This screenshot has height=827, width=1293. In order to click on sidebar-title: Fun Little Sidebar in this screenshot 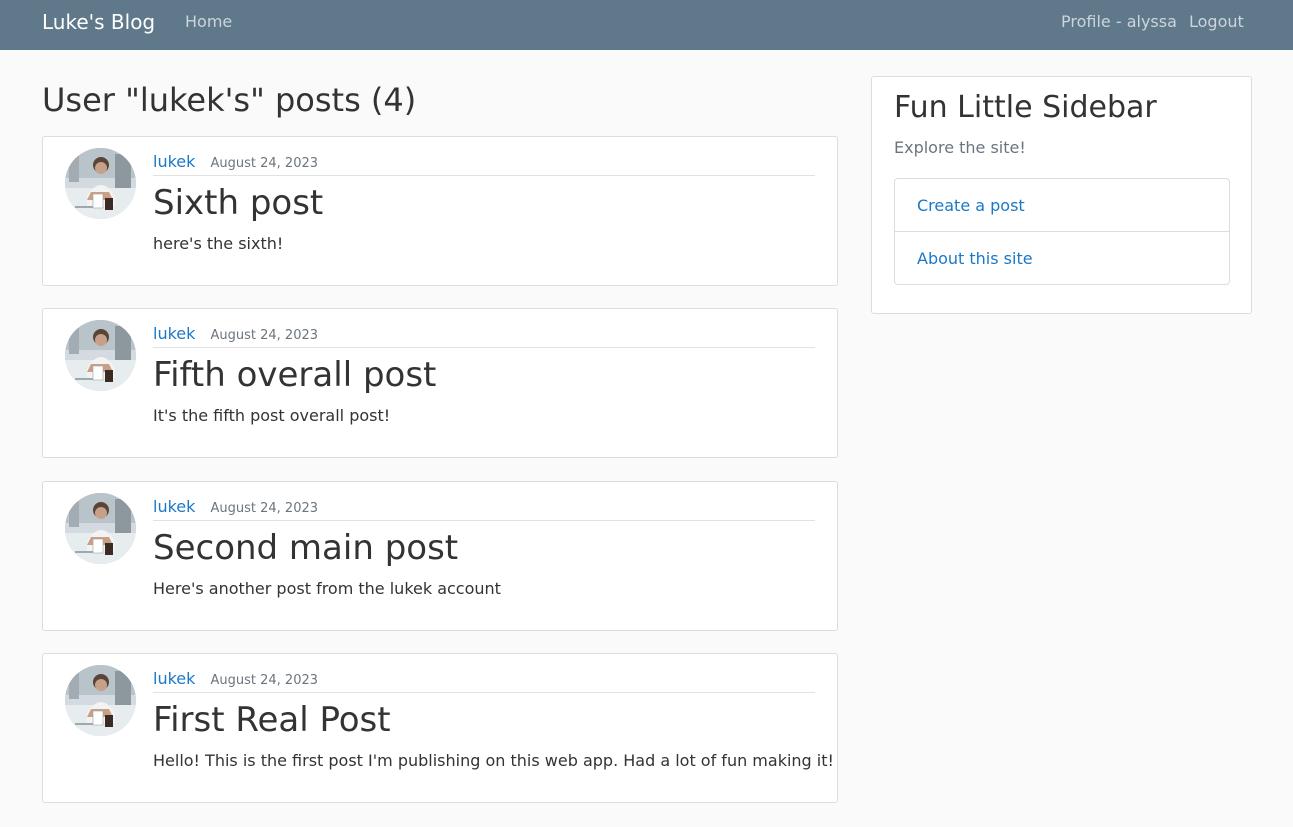, I will do `click(1025, 107)`.